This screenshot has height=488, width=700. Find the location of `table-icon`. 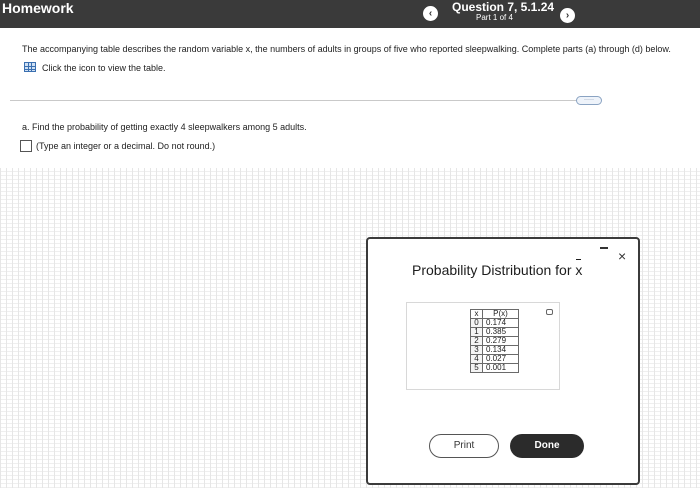

table-icon is located at coordinates (30, 67).